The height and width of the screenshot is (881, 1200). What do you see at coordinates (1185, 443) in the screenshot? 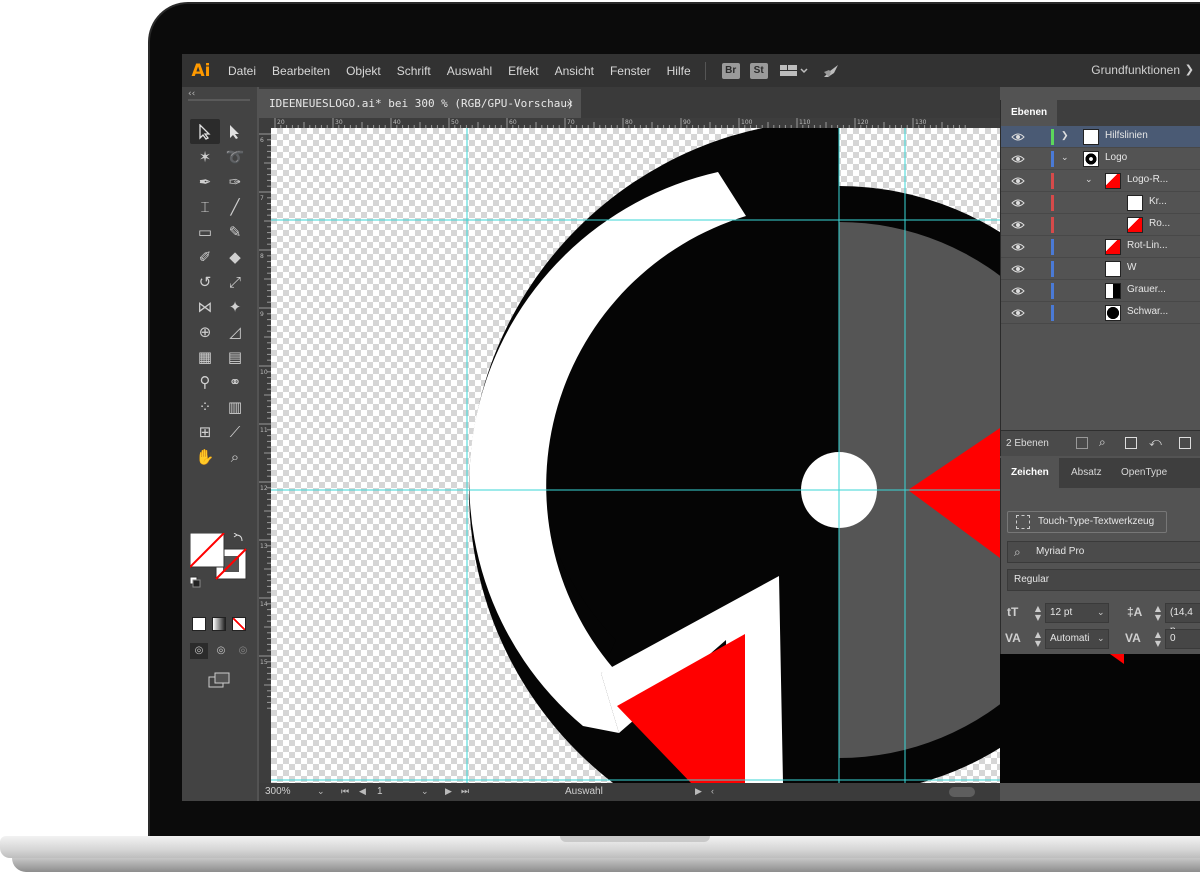
I see `new-layer-icon` at bounding box center [1185, 443].